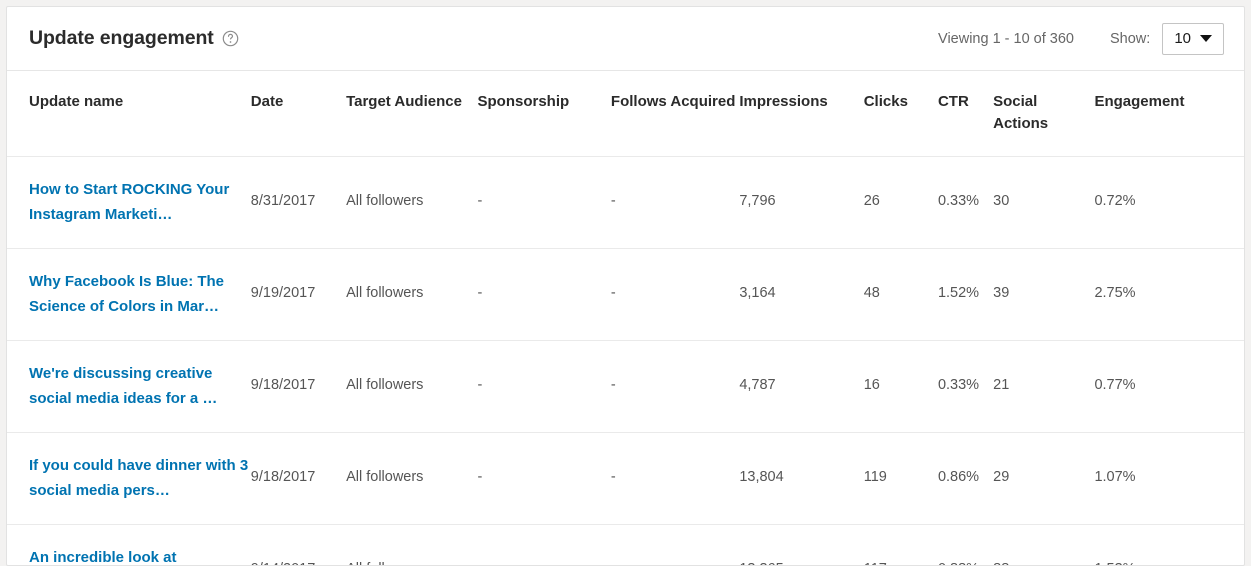 The image size is (1251, 566). Describe the element at coordinates (298, 113) in the screenshot. I see `column-header-date: Date` at that location.